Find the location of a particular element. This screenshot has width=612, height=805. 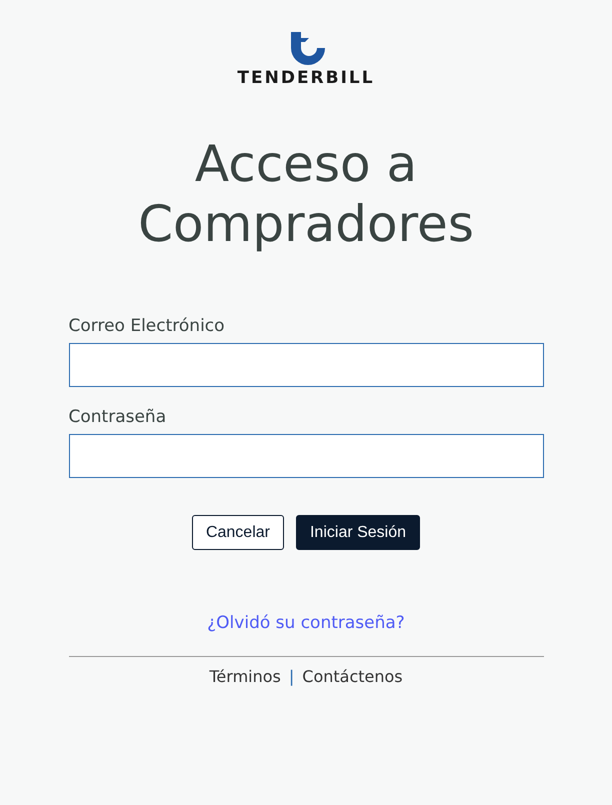

cancel-button: Cancelar is located at coordinates (238, 532).